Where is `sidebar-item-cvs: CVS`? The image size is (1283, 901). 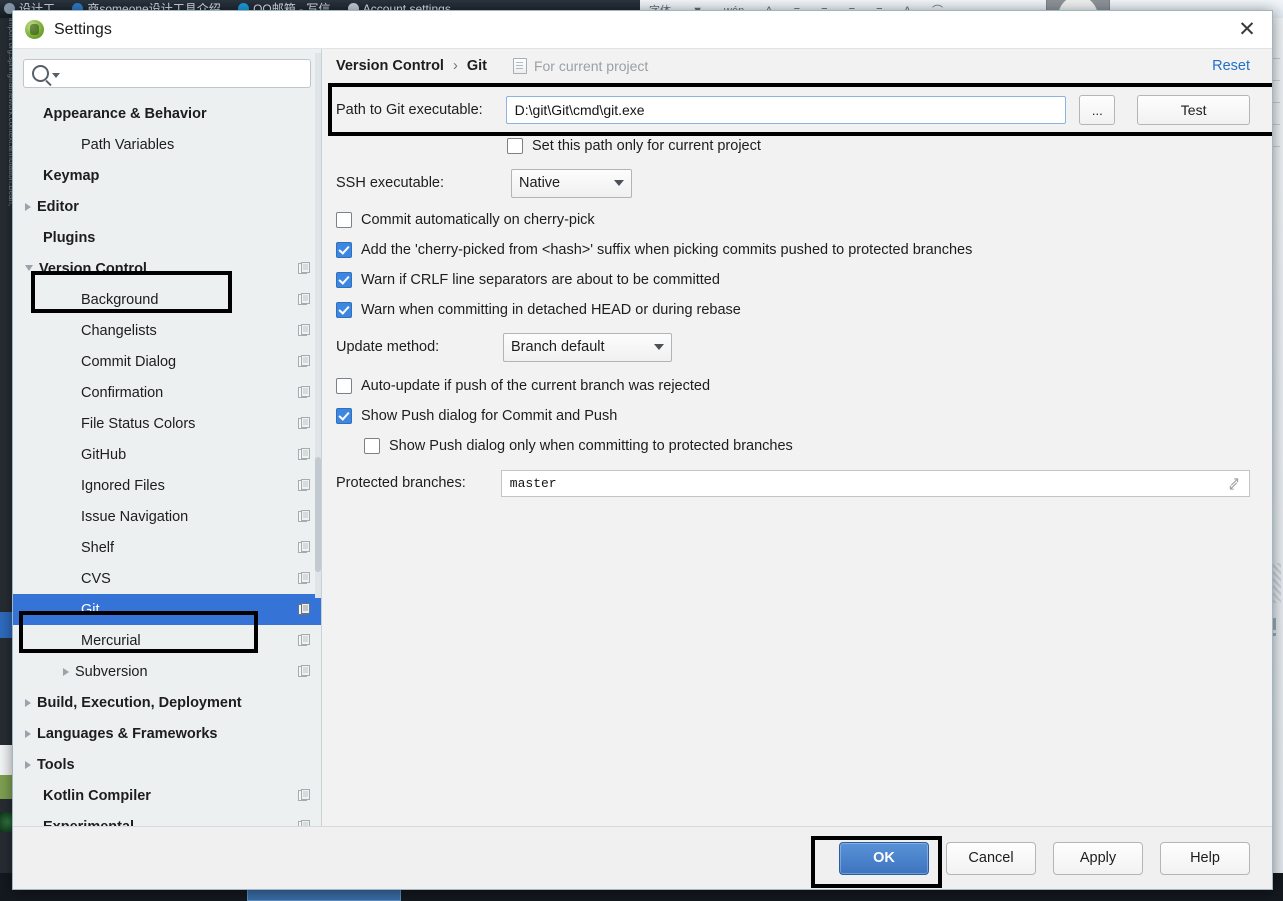
sidebar-item-cvs: CVS is located at coordinates (167, 578).